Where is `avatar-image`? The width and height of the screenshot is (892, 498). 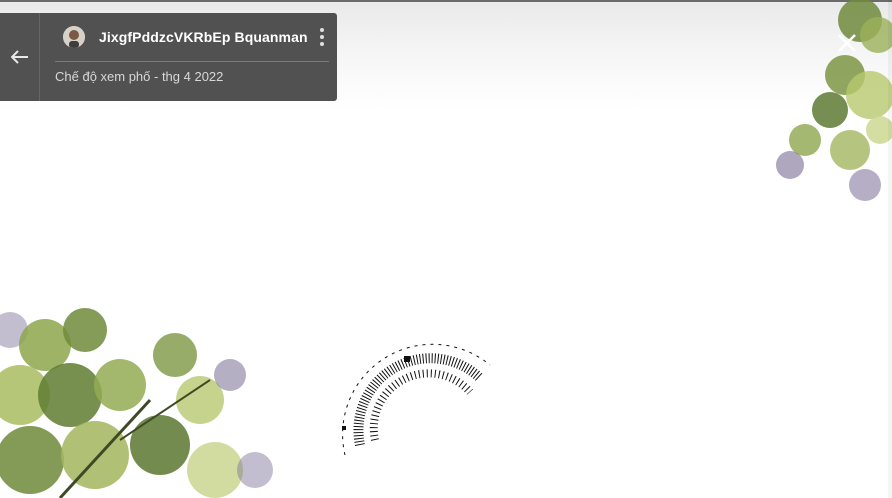 avatar-image is located at coordinates (74, 37).